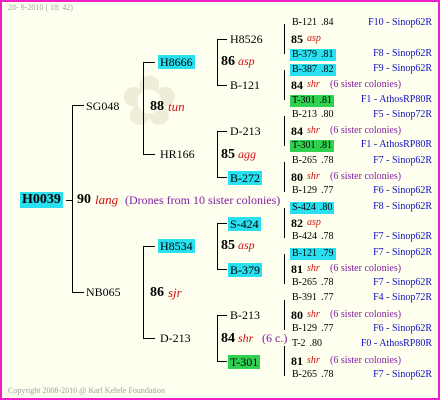 The width and height of the screenshot is (440, 400). I want to click on gen5-id: T-2.80, so click(307, 344).